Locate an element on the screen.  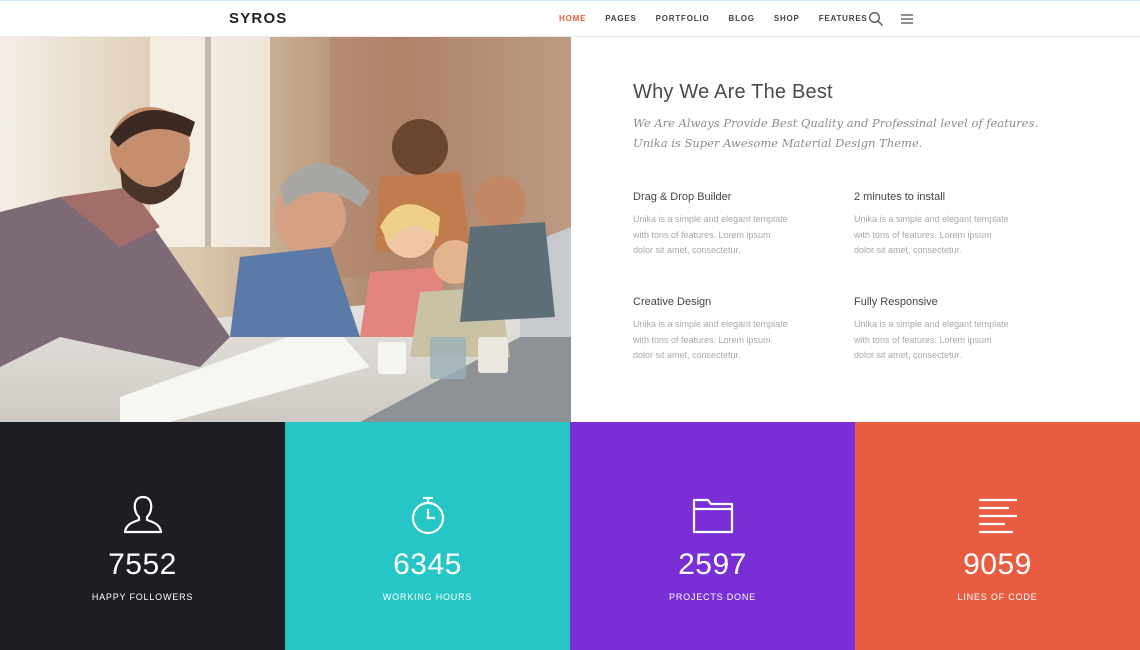
stat-number: 6345 is located at coordinates (427, 564).